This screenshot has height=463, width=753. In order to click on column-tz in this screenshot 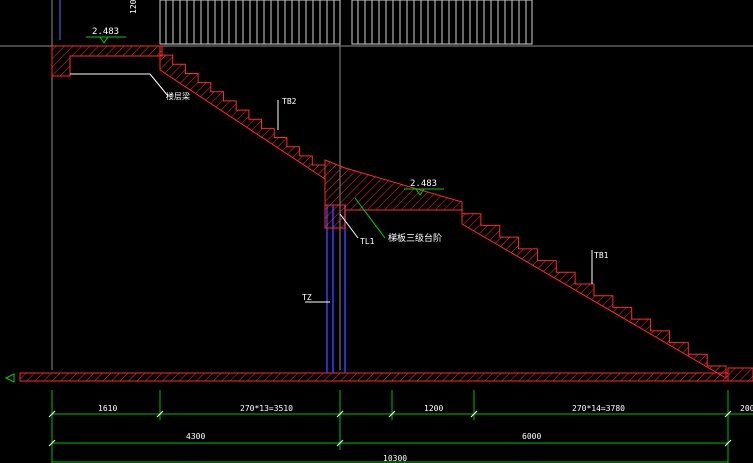, I will do `click(336, 289)`.